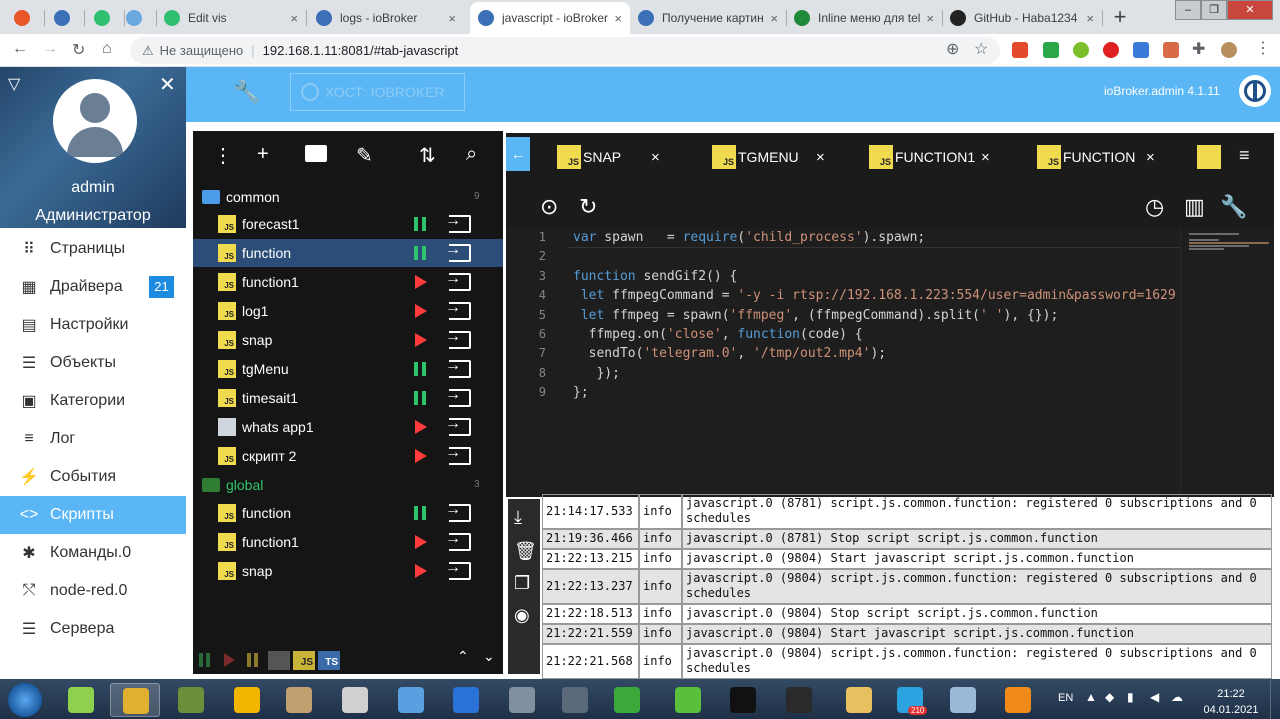 This screenshot has height=719, width=1280. Describe the element at coordinates (93, 477) in the screenshot. I see `sidebar-item-6: ⚡ События` at that location.